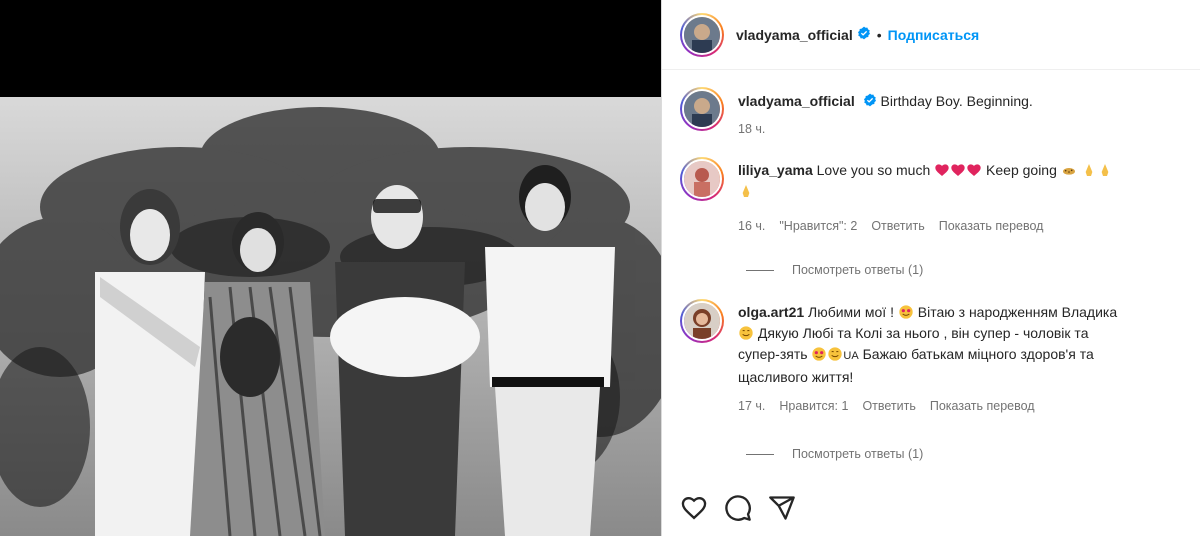 The width and height of the screenshot is (1200, 536). Describe the element at coordinates (818, 226) in the screenshot. I see `comment-likes: "Нравится": 2` at that location.